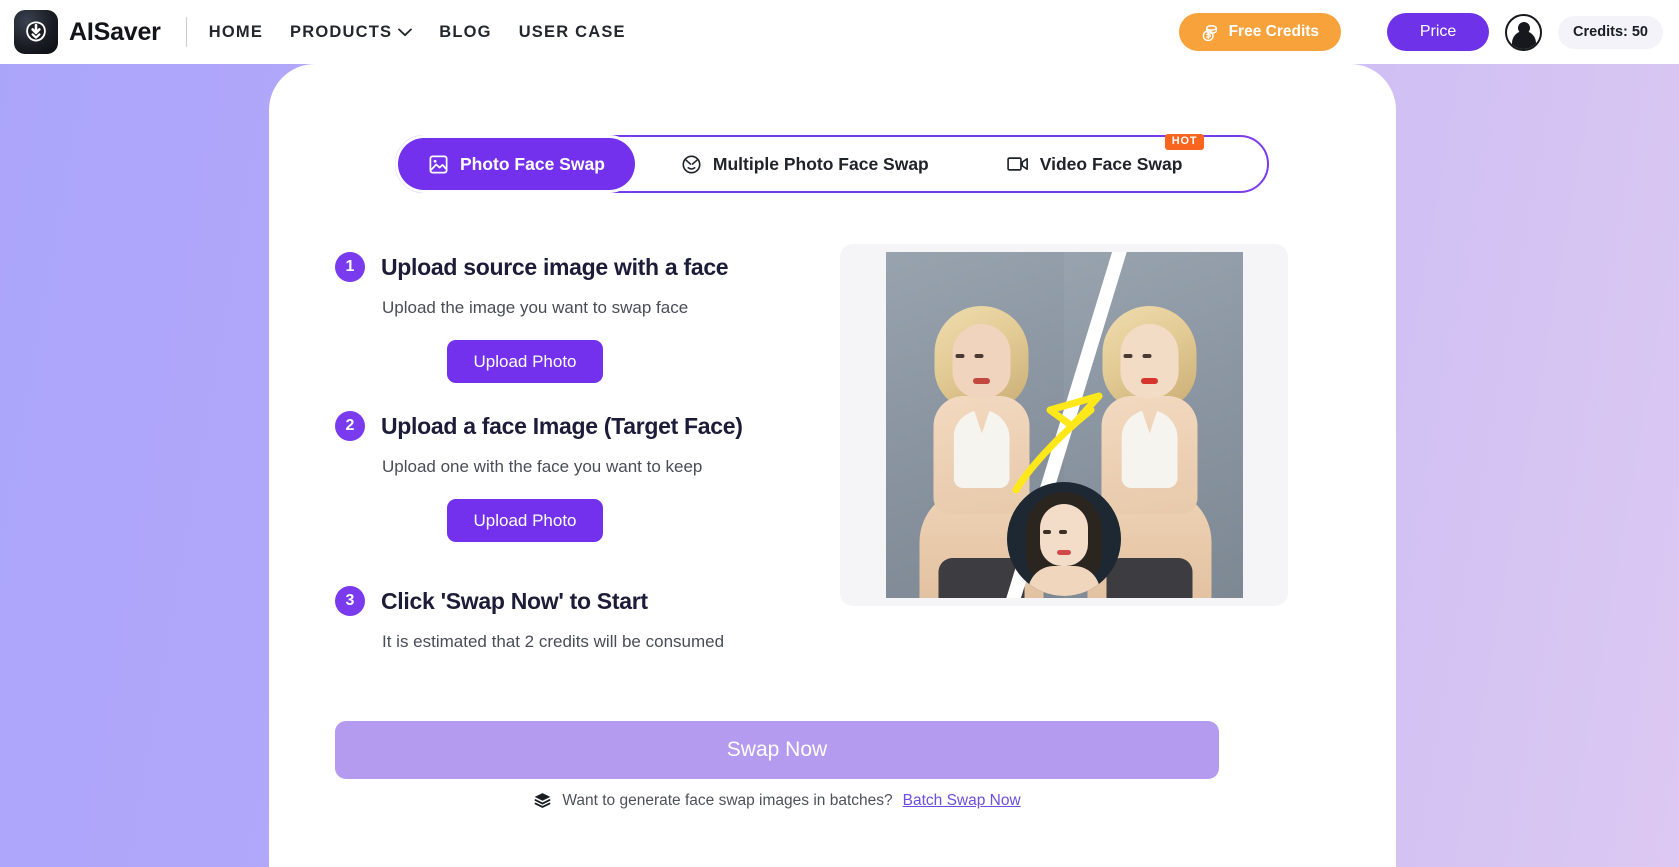  What do you see at coordinates (1274, 31) in the screenshot?
I see `free-credits-label: Free Credits` at bounding box center [1274, 31].